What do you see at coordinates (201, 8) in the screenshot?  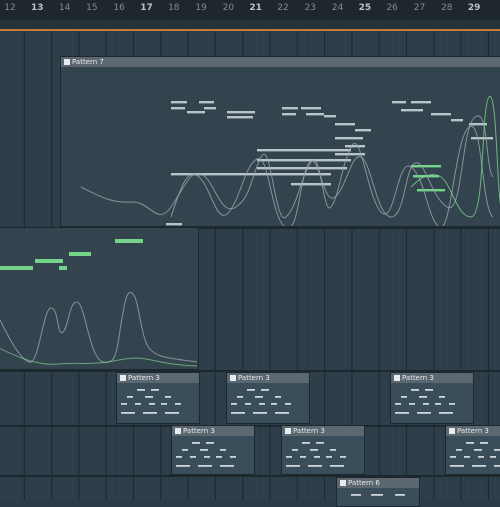 I see `bar-number: 19` at bounding box center [201, 8].